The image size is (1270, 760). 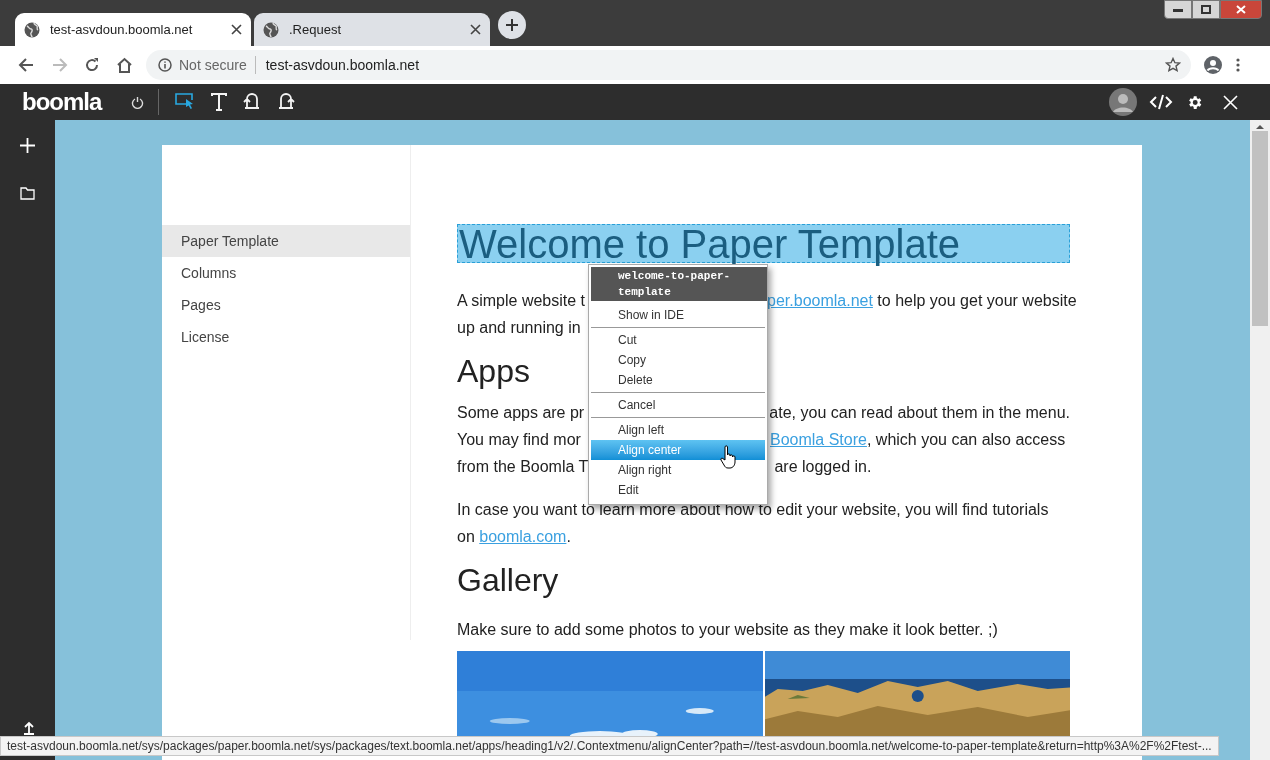 I want to click on close-button, so click(x=1241, y=9).